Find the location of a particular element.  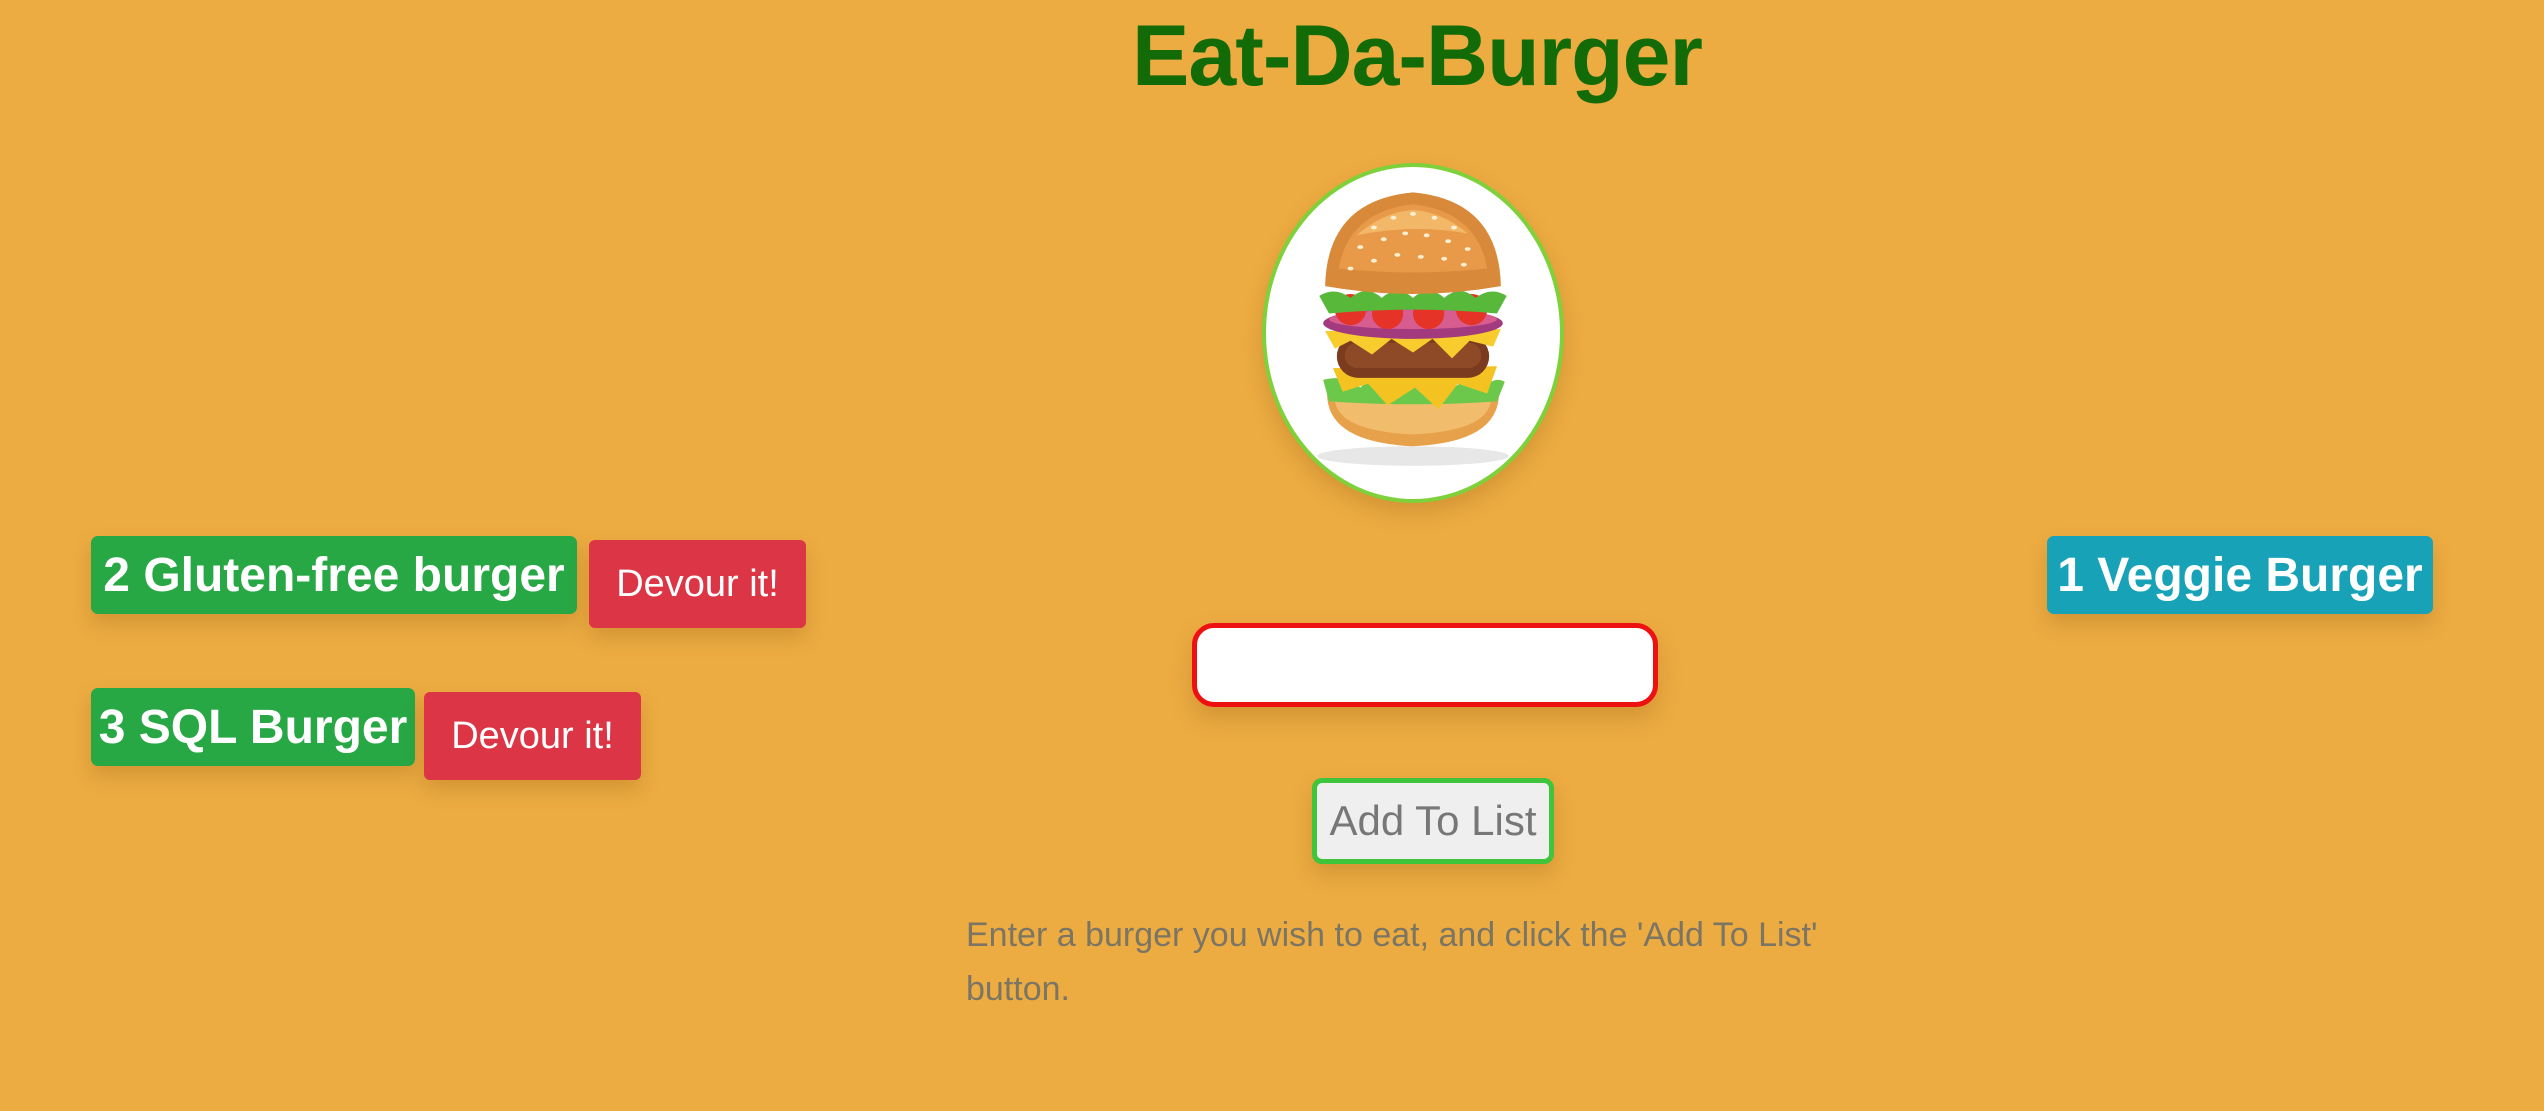

burger-image is located at coordinates (1413, 333).